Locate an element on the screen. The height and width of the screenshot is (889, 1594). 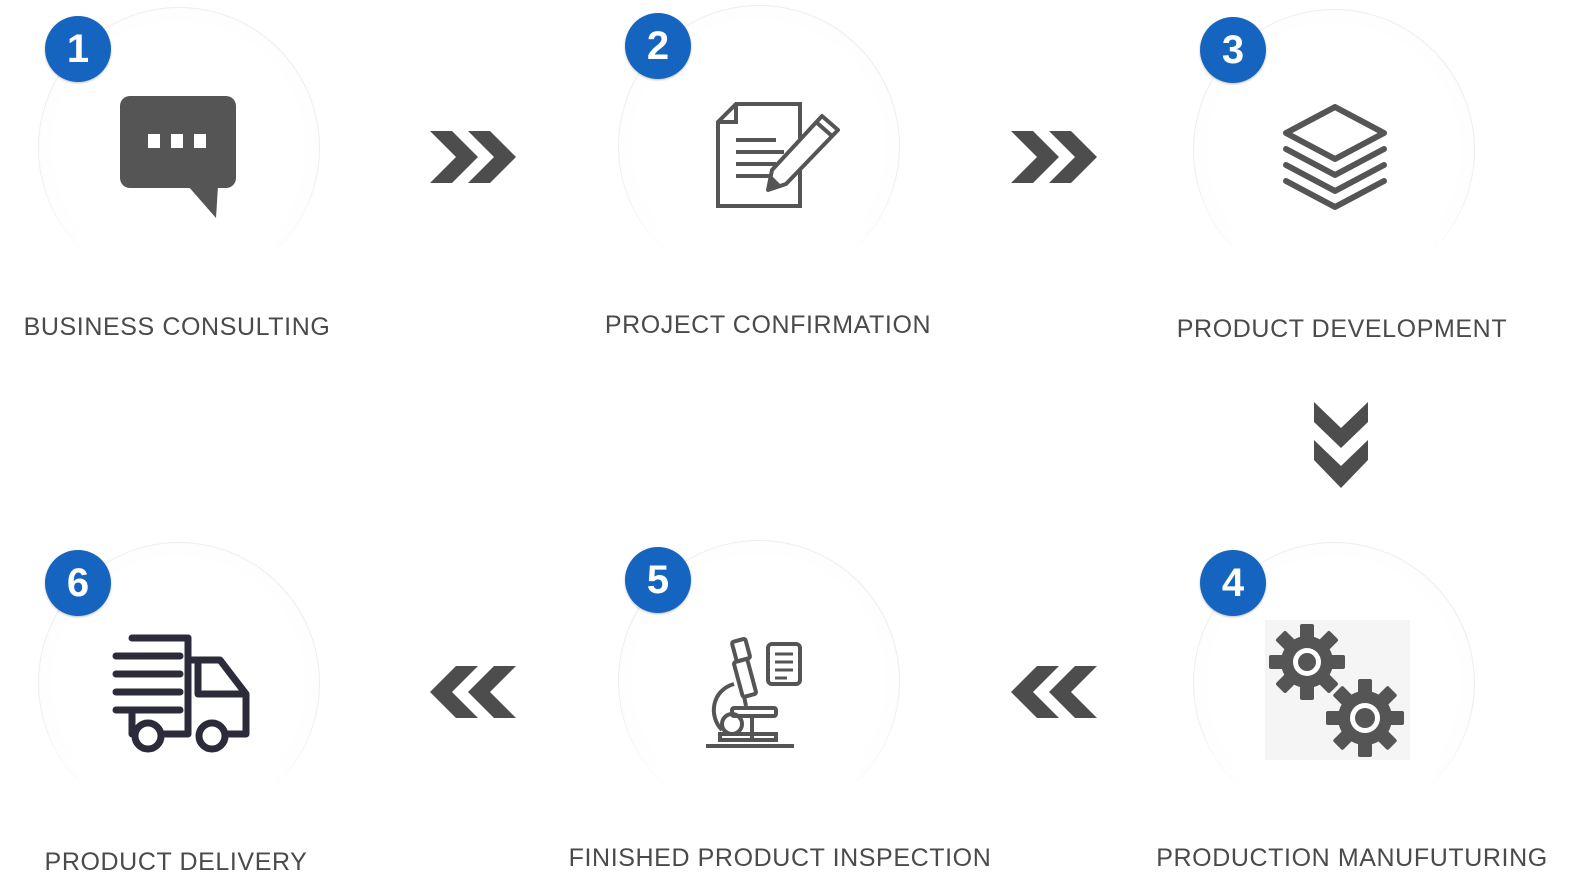
step-number-badge: 3 is located at coordinates (1233, 50).